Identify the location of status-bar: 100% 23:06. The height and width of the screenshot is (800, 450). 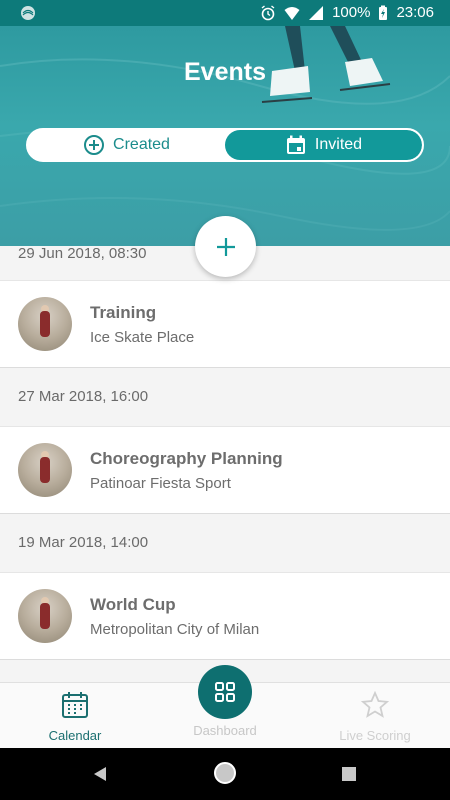
(225, 13).